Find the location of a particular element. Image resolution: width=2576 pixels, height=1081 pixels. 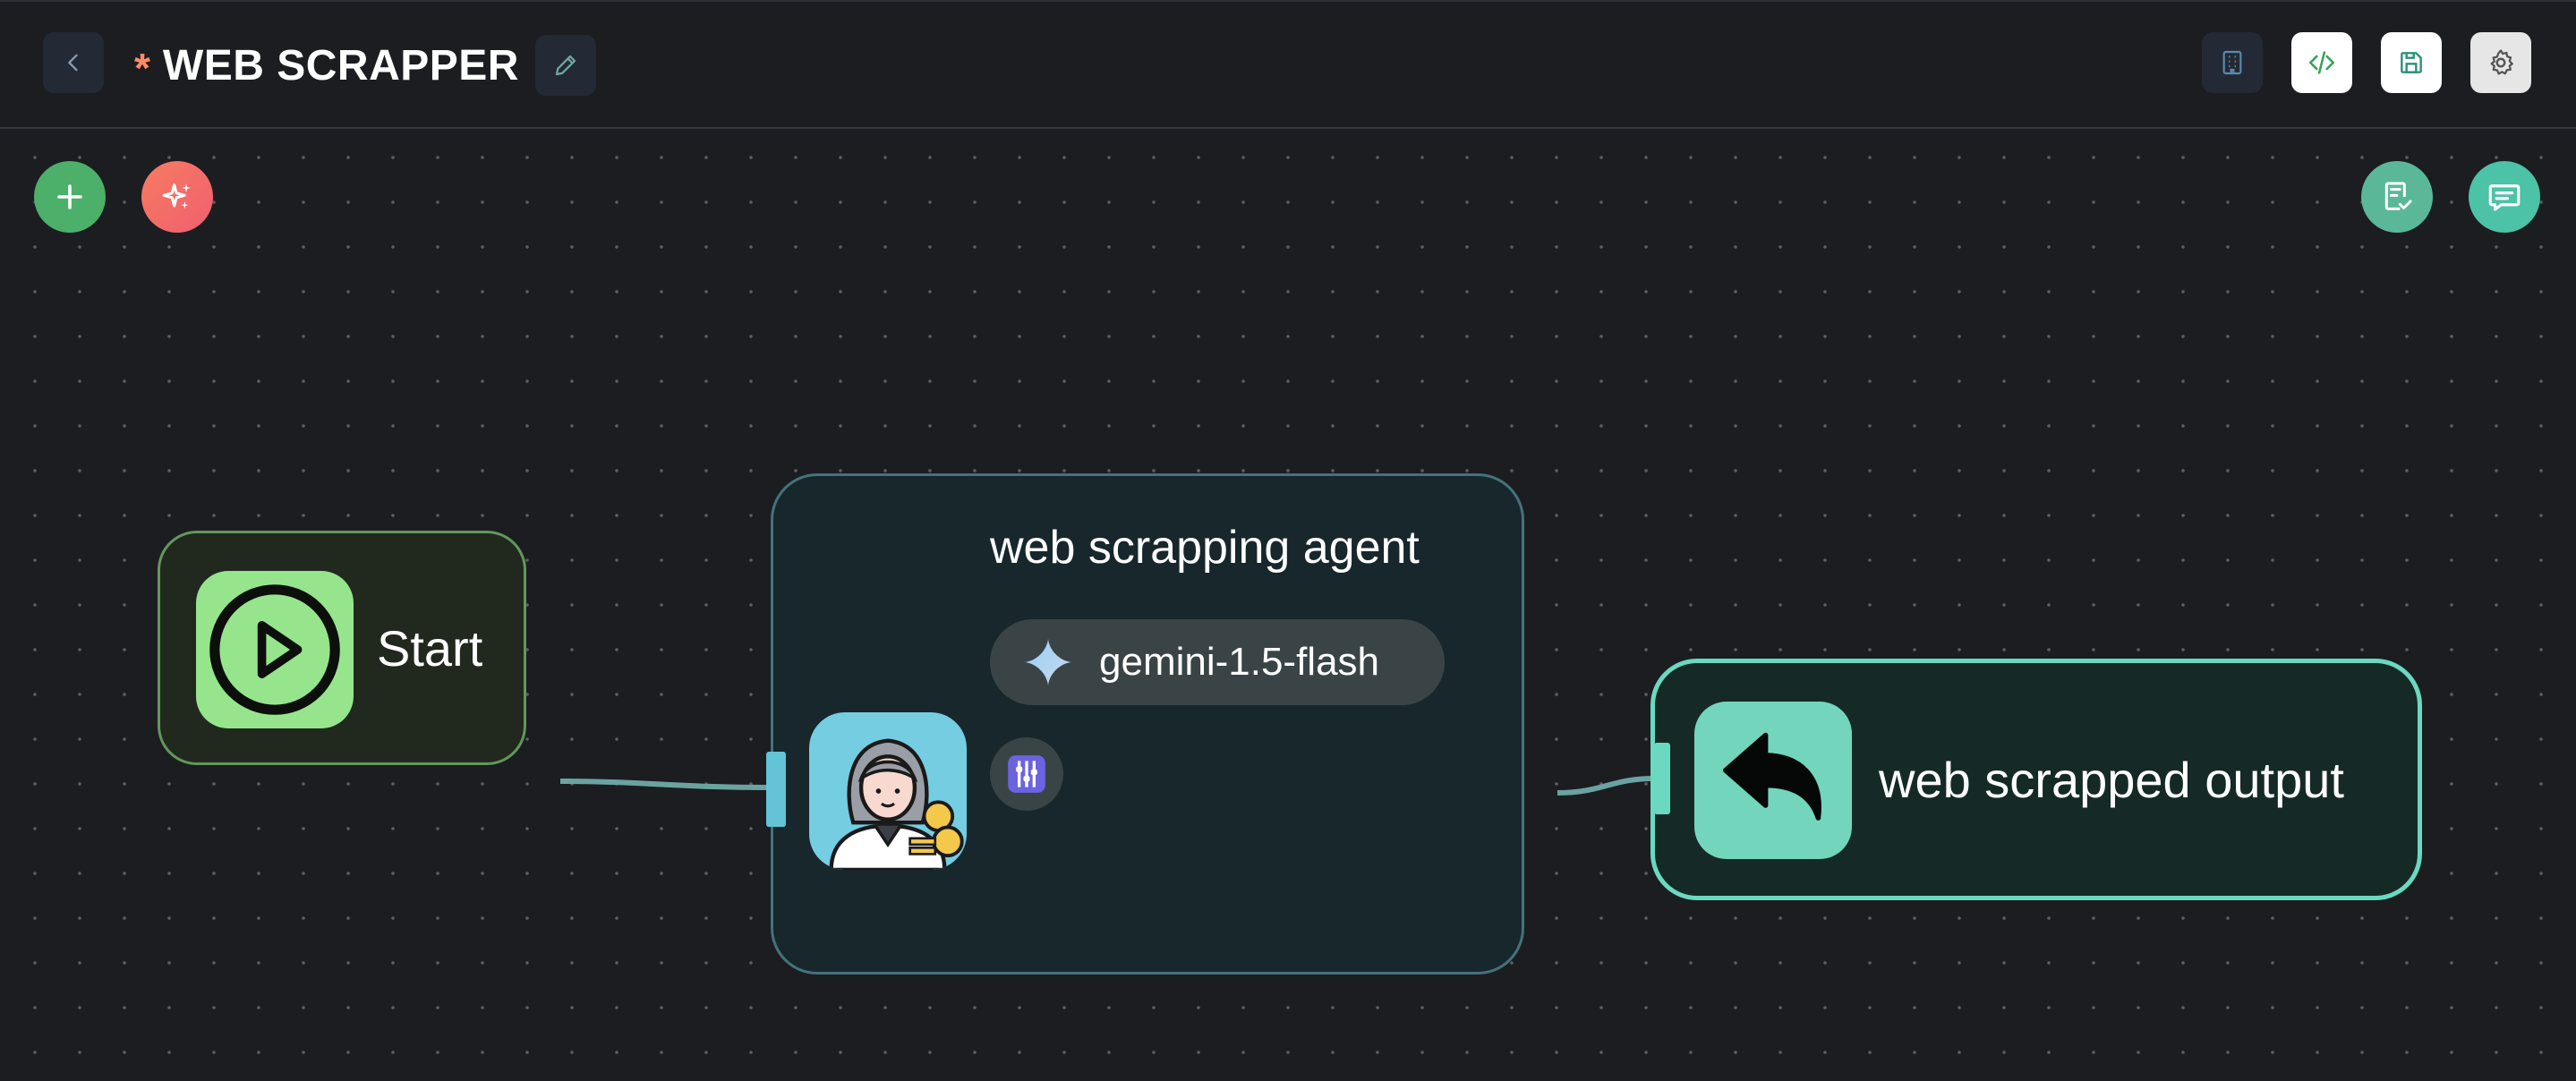

play-icon is located at coordinates (274, 649).